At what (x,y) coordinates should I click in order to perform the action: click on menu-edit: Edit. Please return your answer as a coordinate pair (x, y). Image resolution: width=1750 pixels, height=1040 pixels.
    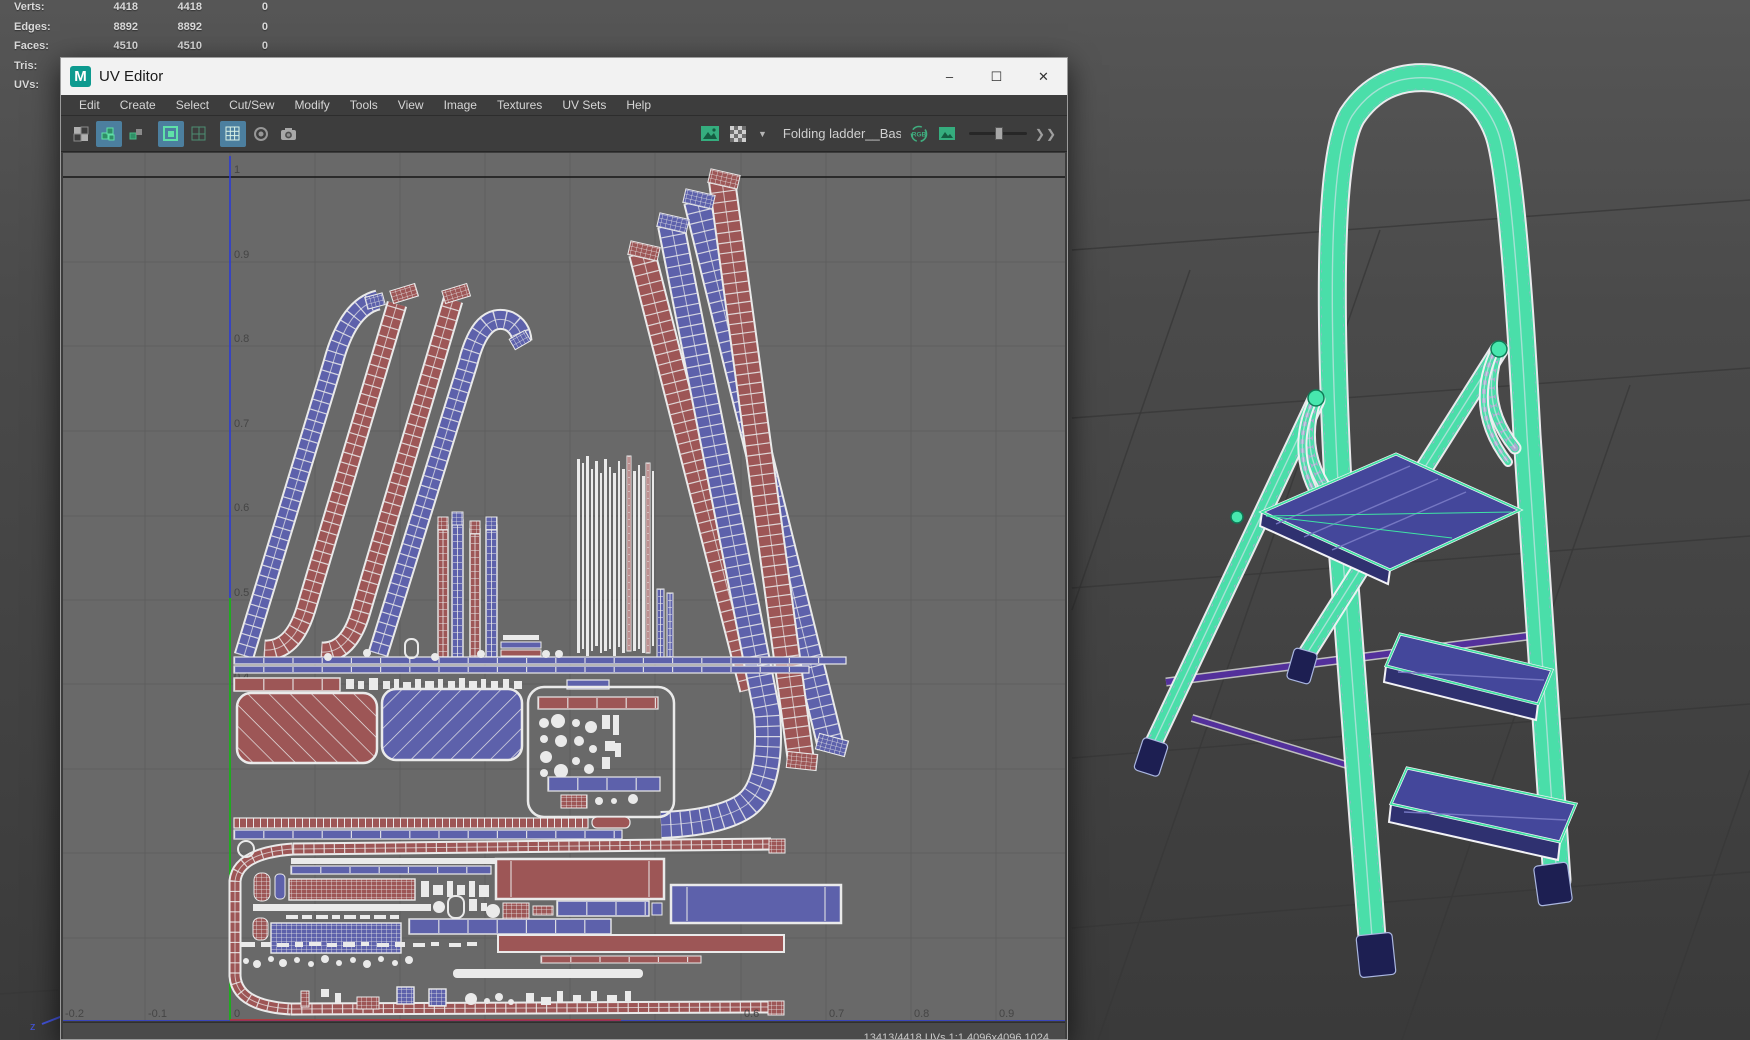
    Looking at the image, I should click on (89, 105).